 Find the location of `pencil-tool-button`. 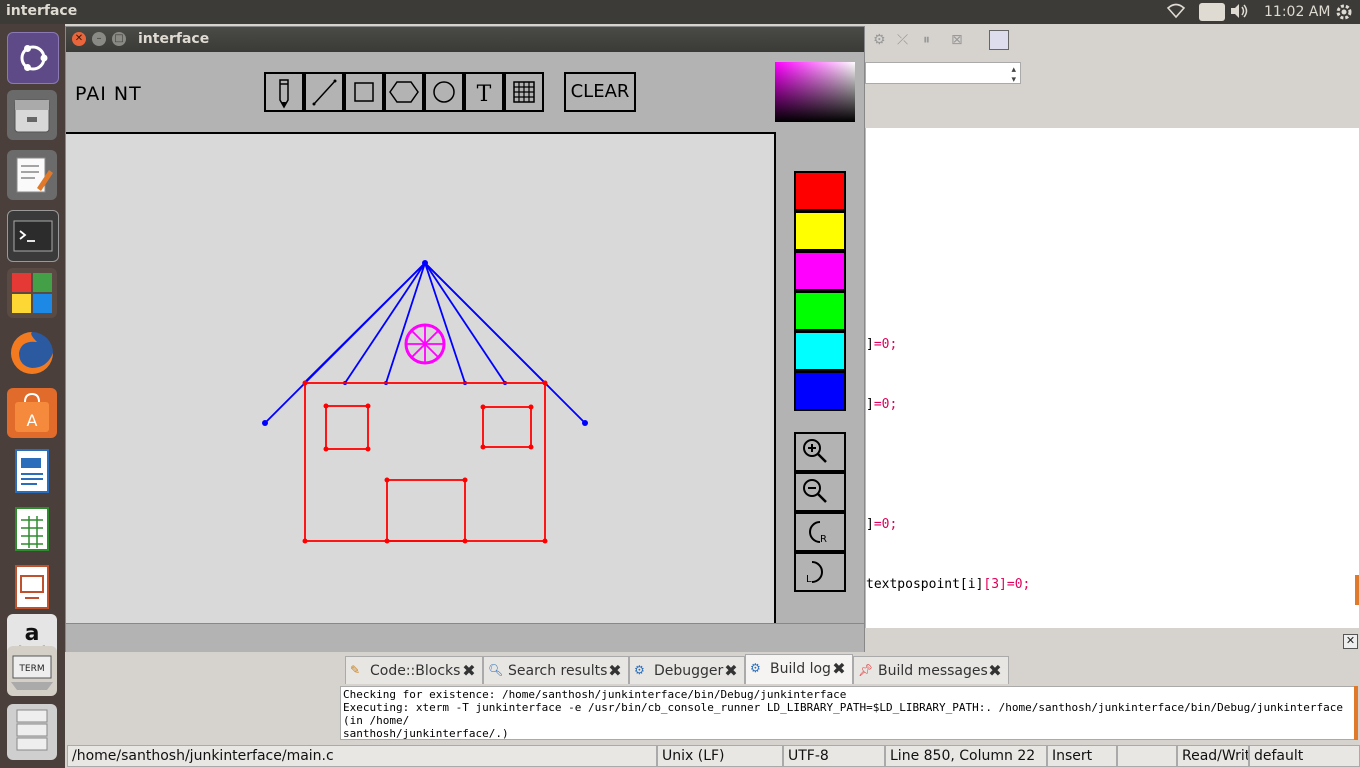

pencil-tool-button is located at coordinates (284, 92).